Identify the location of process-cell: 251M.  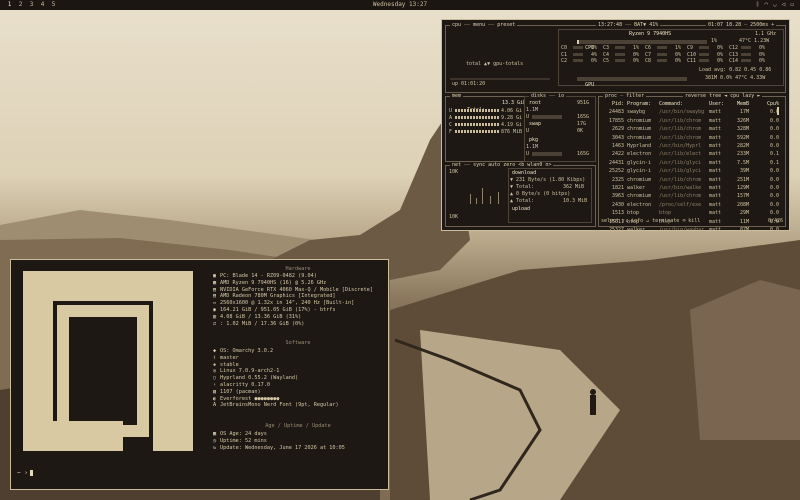
(742, 179).